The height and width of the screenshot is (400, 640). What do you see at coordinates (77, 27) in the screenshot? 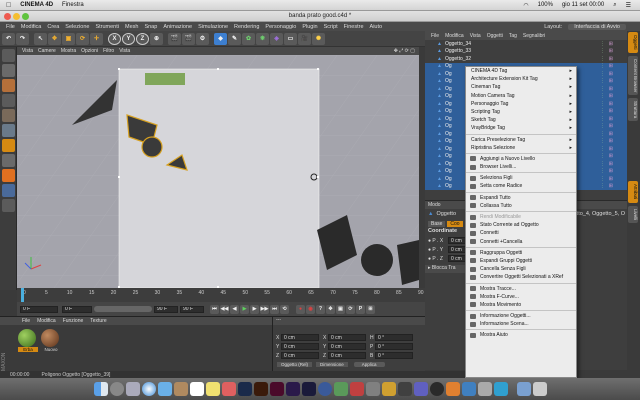
I see `menu-selezione: Selezione` at bounding box center [77, 27].